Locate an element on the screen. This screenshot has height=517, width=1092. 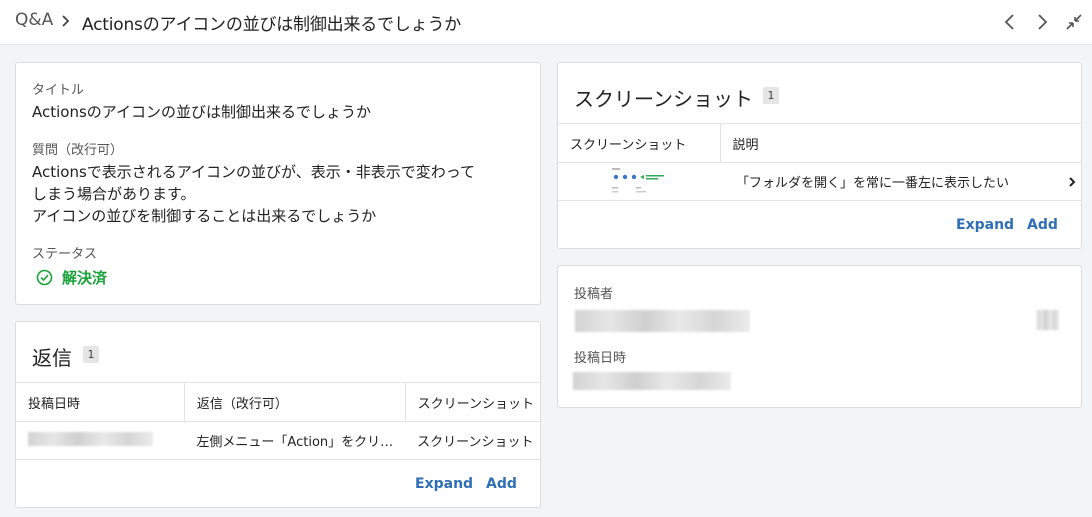
column-header-posted-at: 投稿日時 is located at coordinates (100, 402).